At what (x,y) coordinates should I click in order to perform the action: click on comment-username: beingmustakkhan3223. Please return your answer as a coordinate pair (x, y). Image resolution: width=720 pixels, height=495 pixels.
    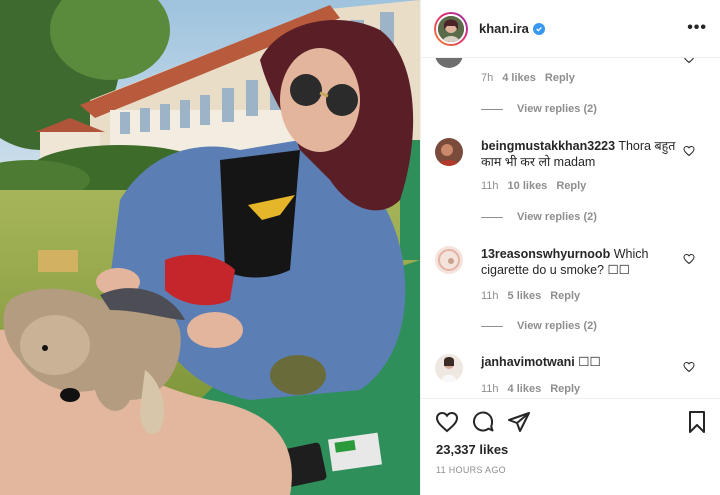
    Looking at the image, I should click on (548, 146).